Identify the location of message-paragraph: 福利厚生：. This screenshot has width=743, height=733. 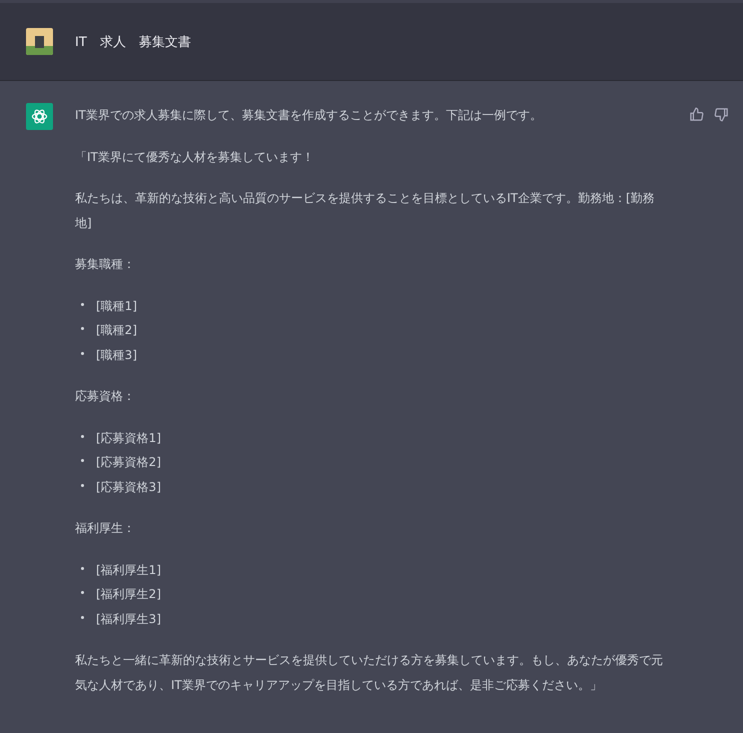
(105, 528).